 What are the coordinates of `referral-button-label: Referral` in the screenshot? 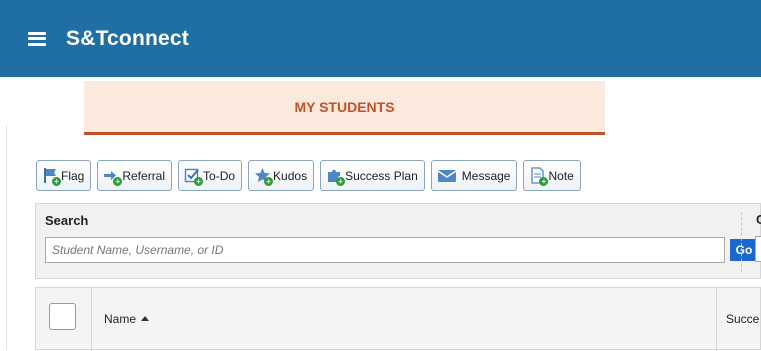 It's located at (144, 175).